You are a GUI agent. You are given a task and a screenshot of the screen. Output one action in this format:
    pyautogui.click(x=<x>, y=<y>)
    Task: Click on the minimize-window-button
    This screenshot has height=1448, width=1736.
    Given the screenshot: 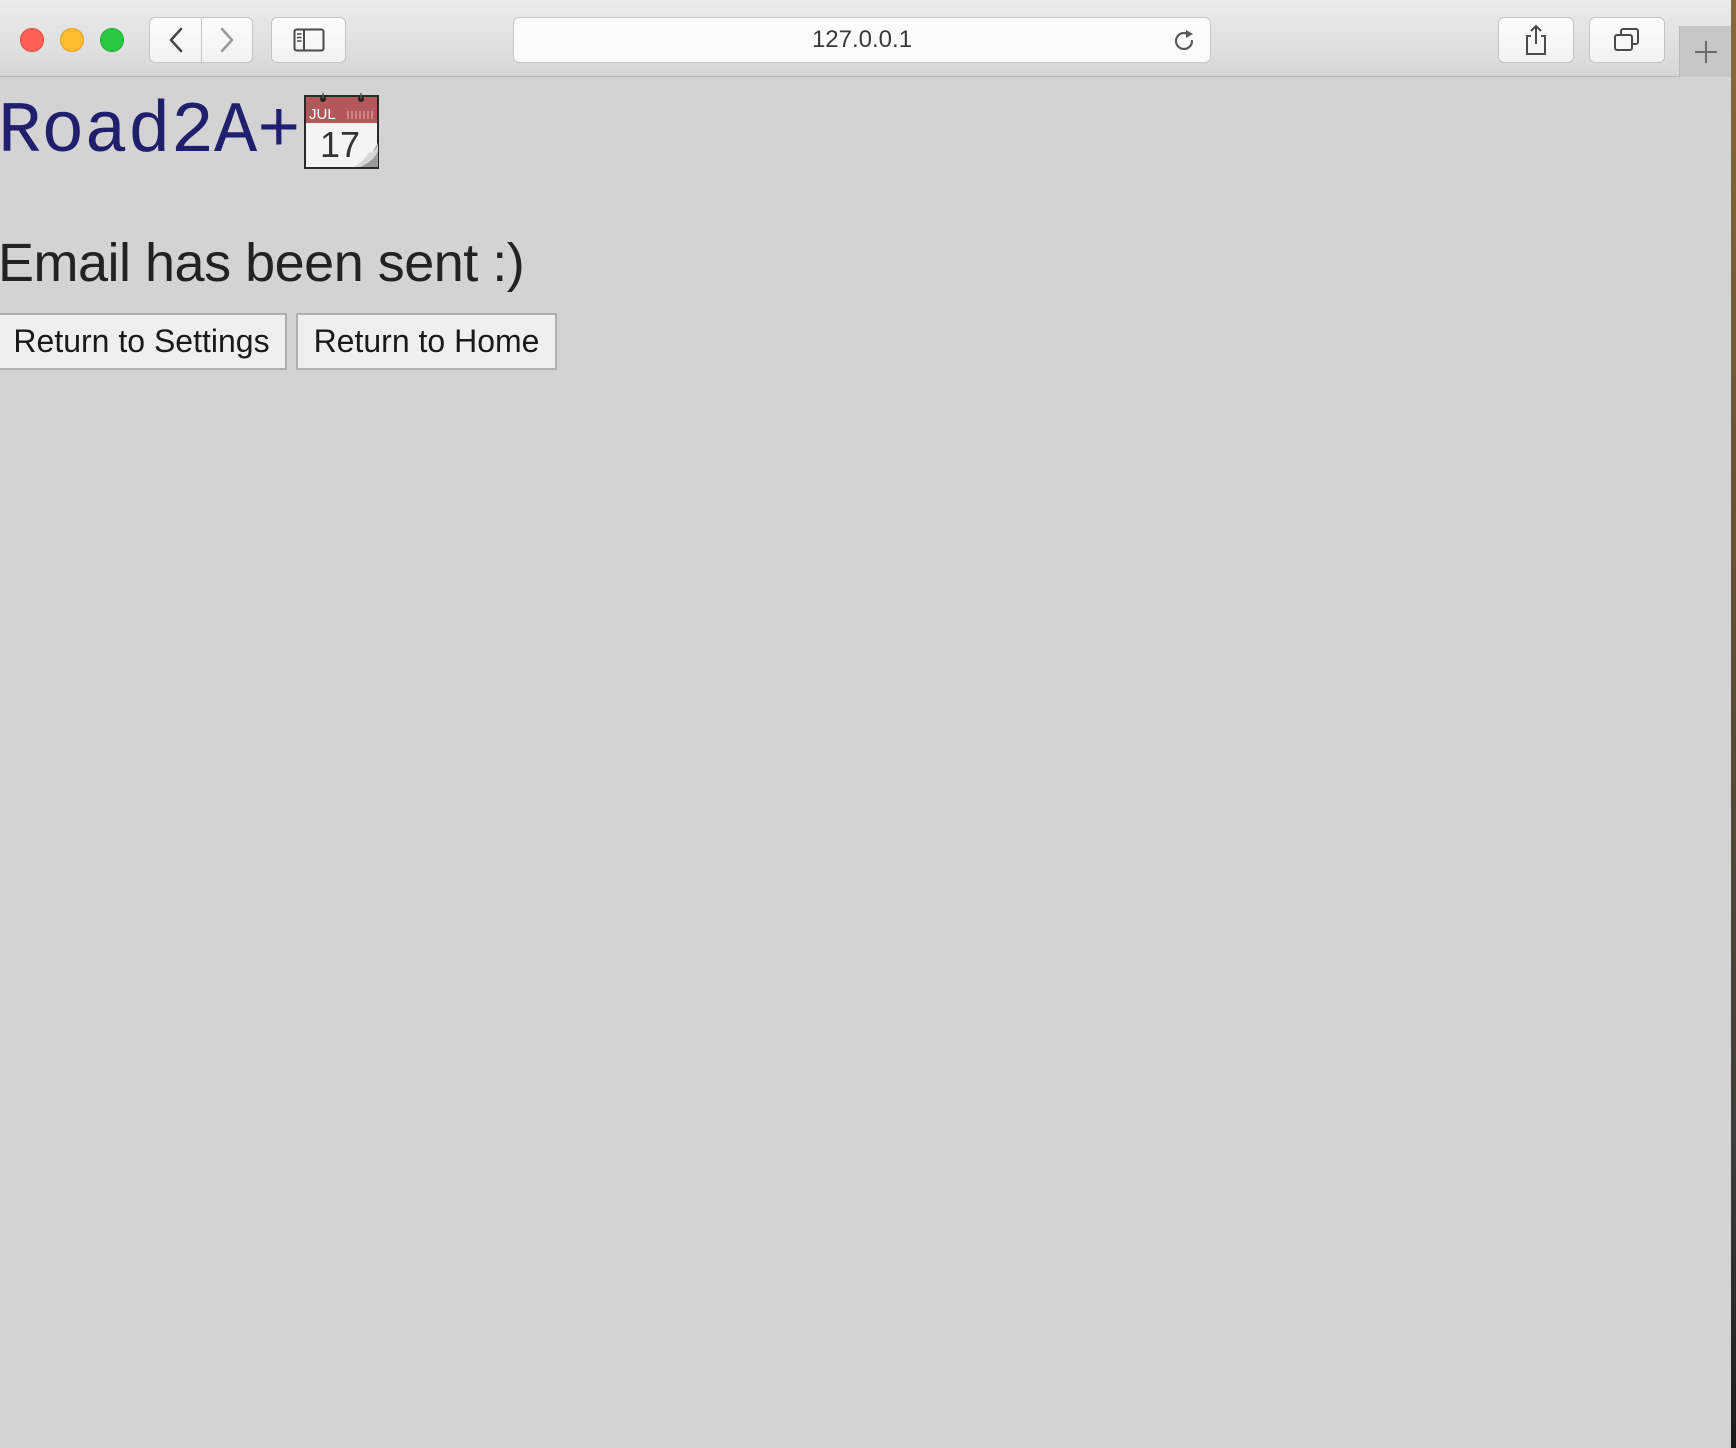 What is the action you would take?
    pyautogui.click(x=72, y=40)
    